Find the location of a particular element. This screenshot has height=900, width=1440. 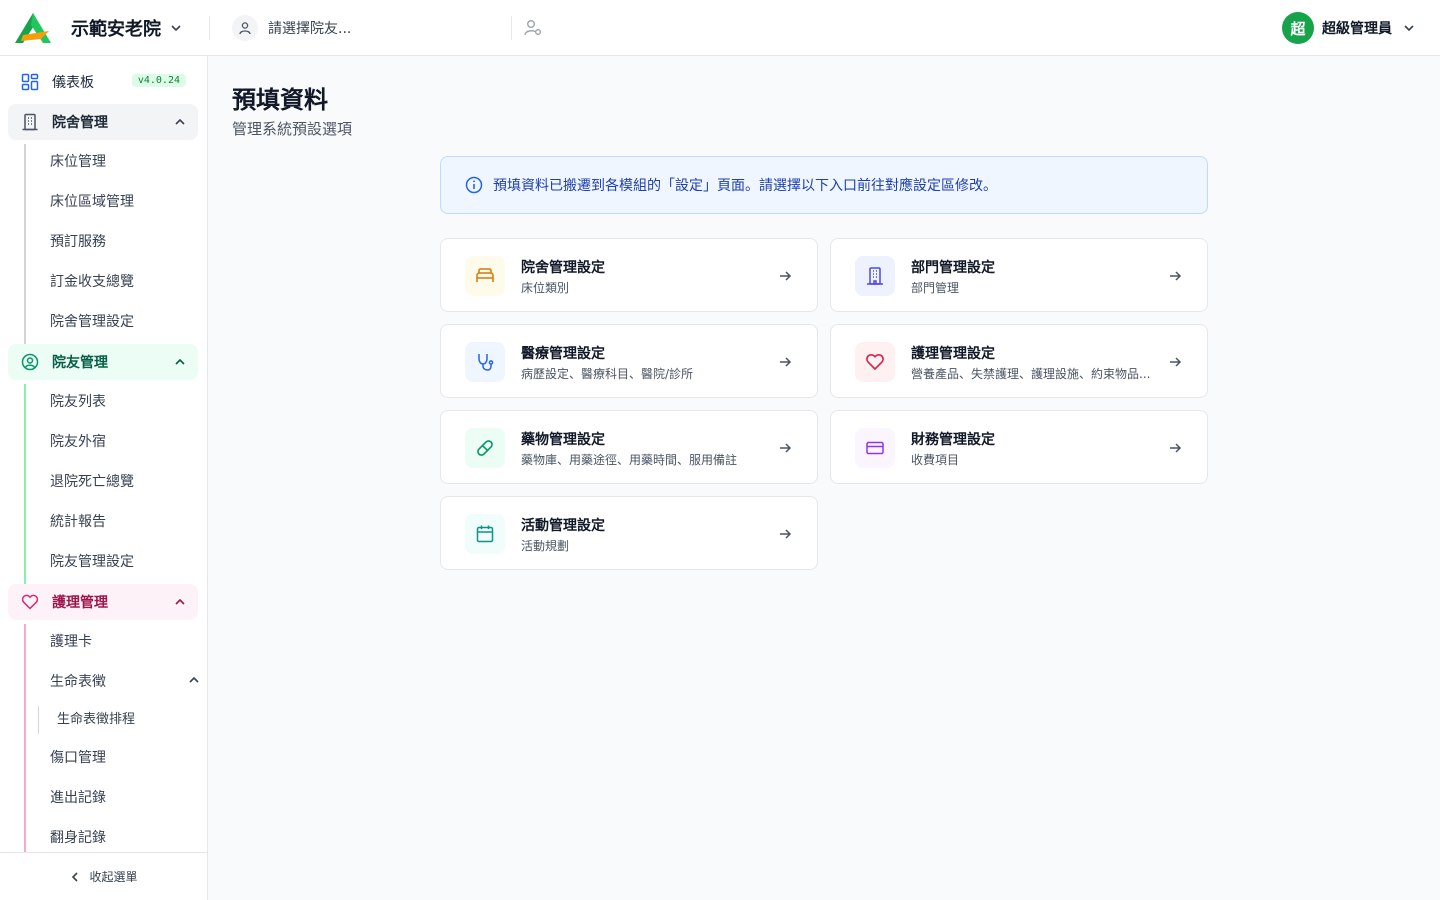

calendar-icon is located at coordinates (485, 534).